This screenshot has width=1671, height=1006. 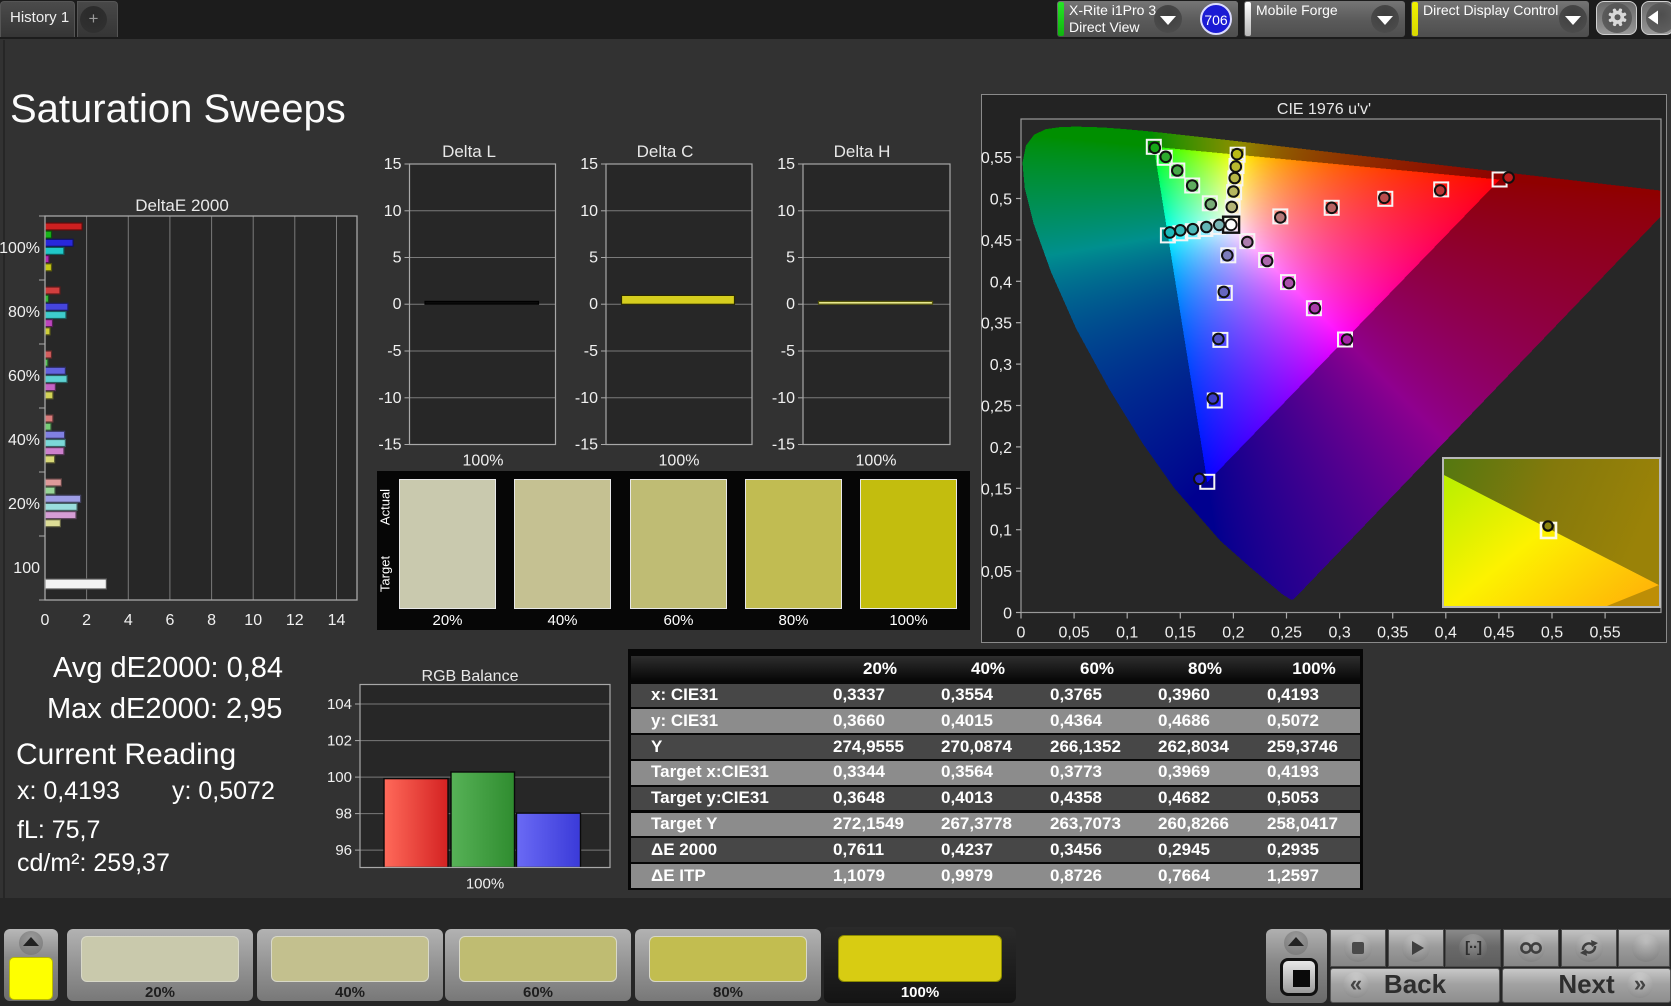 I want to click on svg-text: 102, so click(x=339, y=741).